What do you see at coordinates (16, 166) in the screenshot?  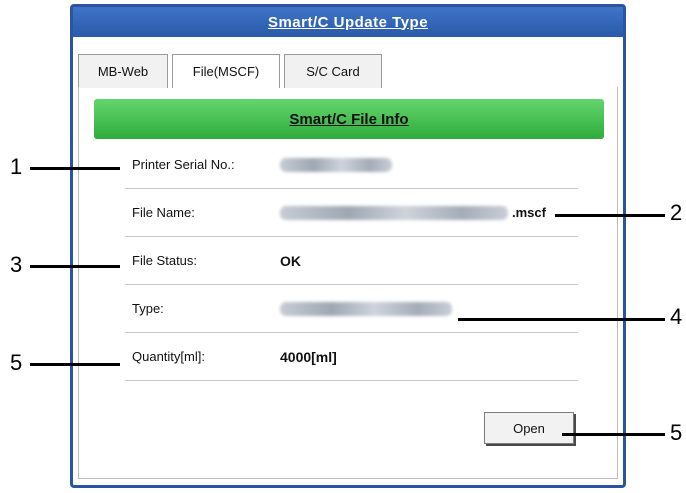 I see `callout-number-1: 1` at bounding box center [16, 166].